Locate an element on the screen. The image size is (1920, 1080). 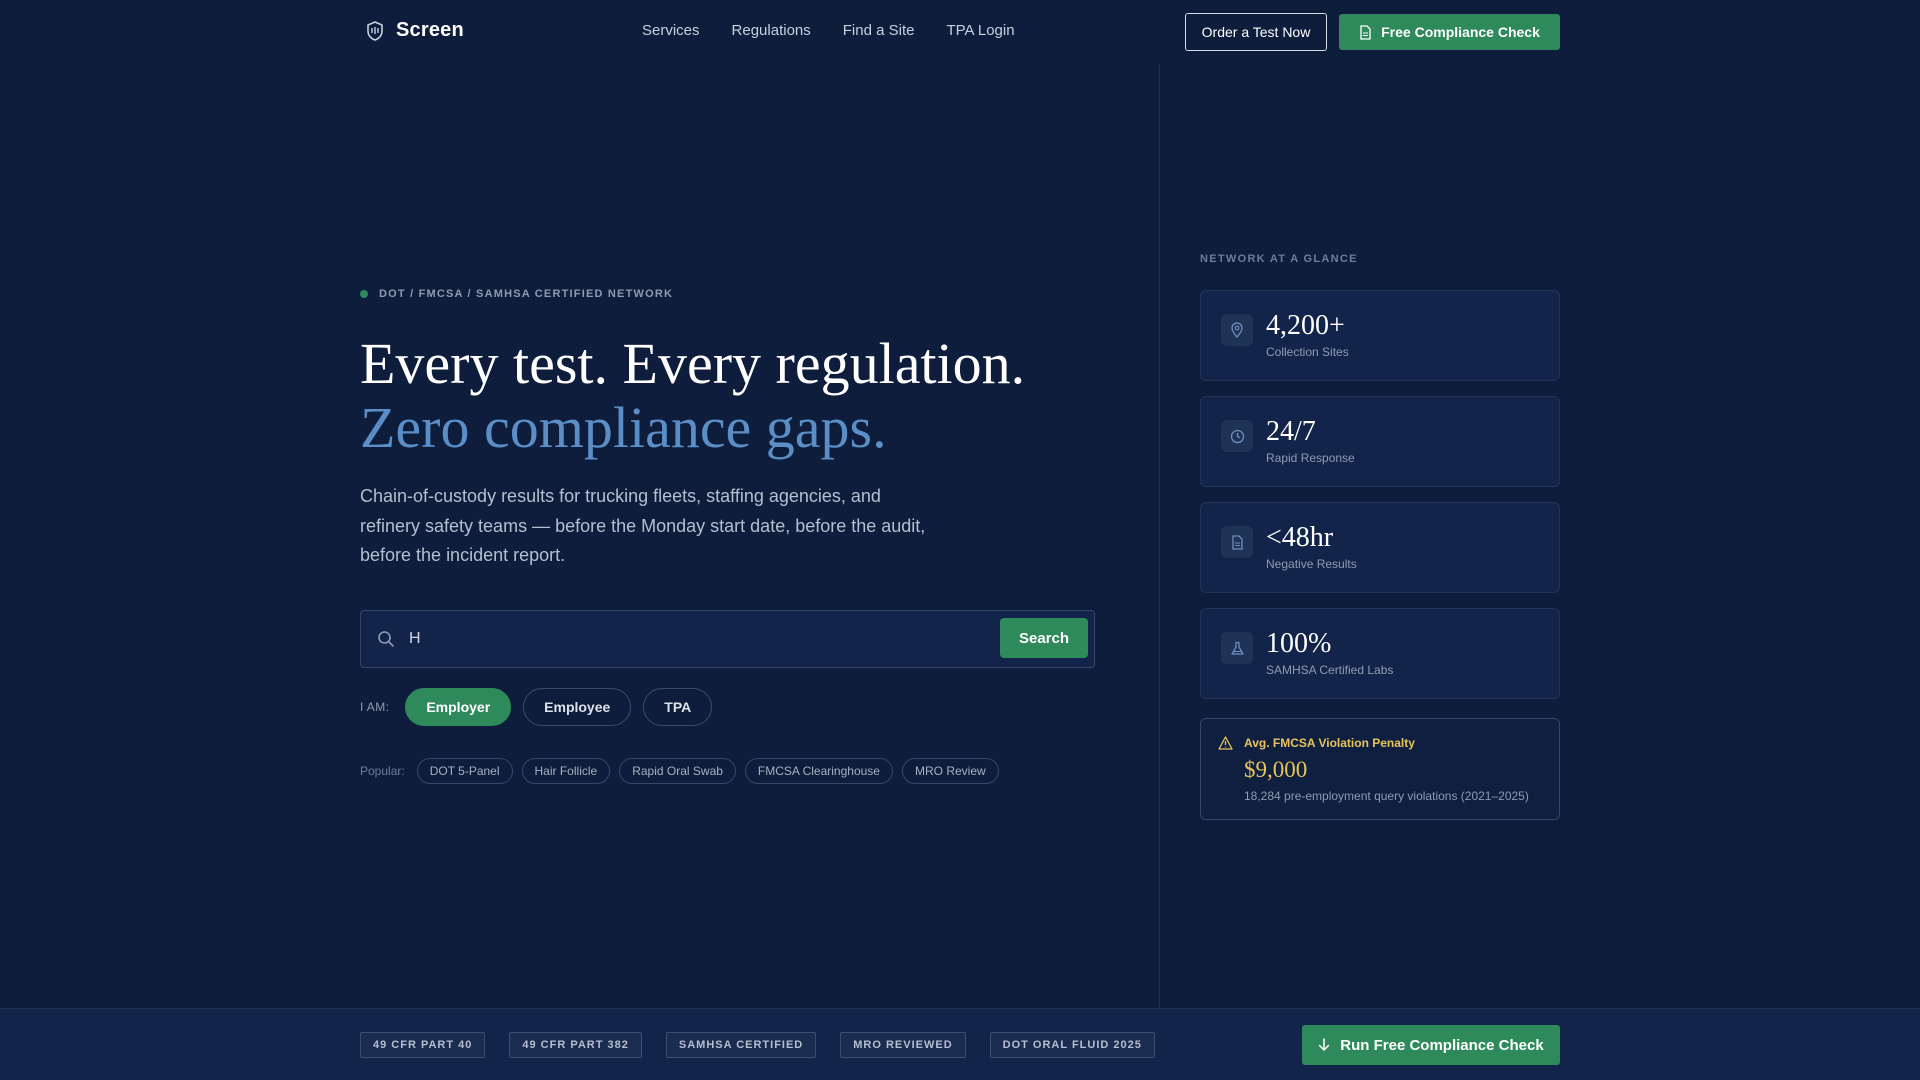
nav-link-regulations: Regulations is located at coordinates (771, 30).